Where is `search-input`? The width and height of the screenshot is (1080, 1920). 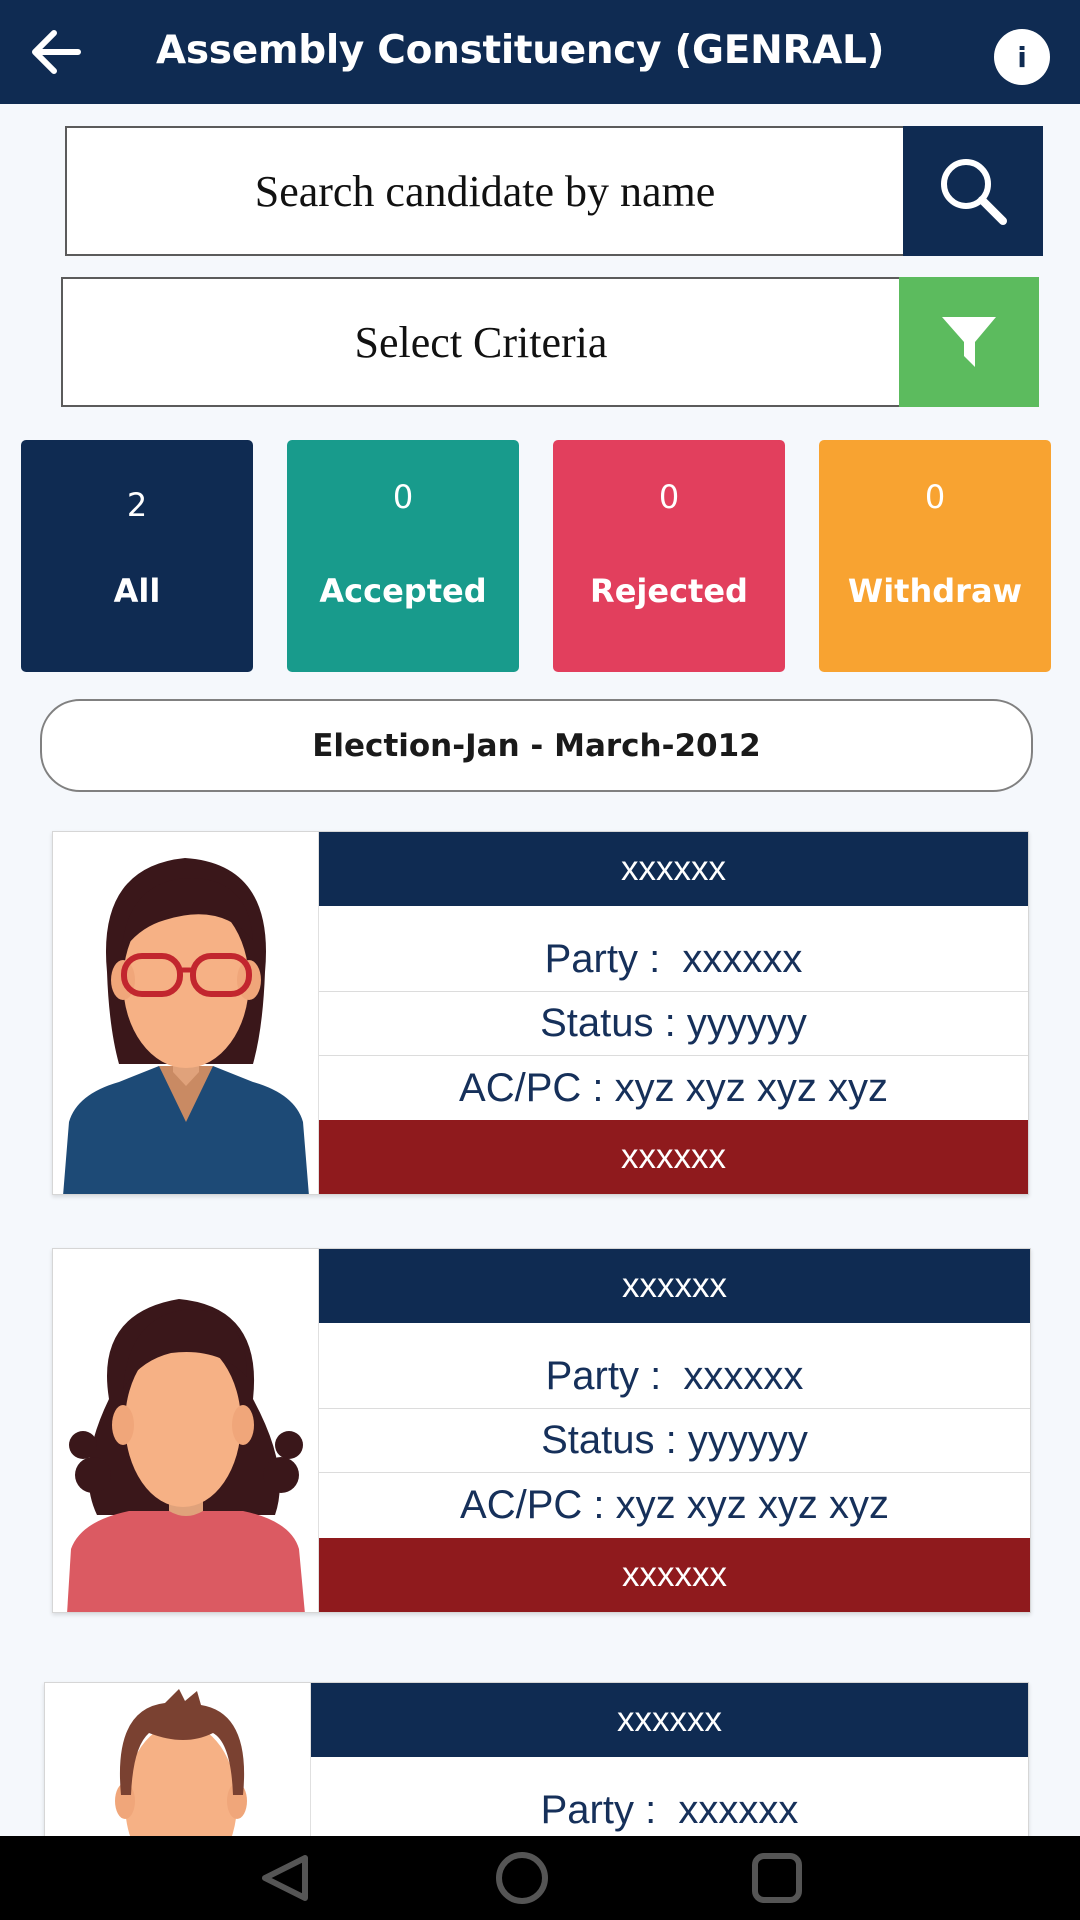 search-input is located at coordinates (485, 191).